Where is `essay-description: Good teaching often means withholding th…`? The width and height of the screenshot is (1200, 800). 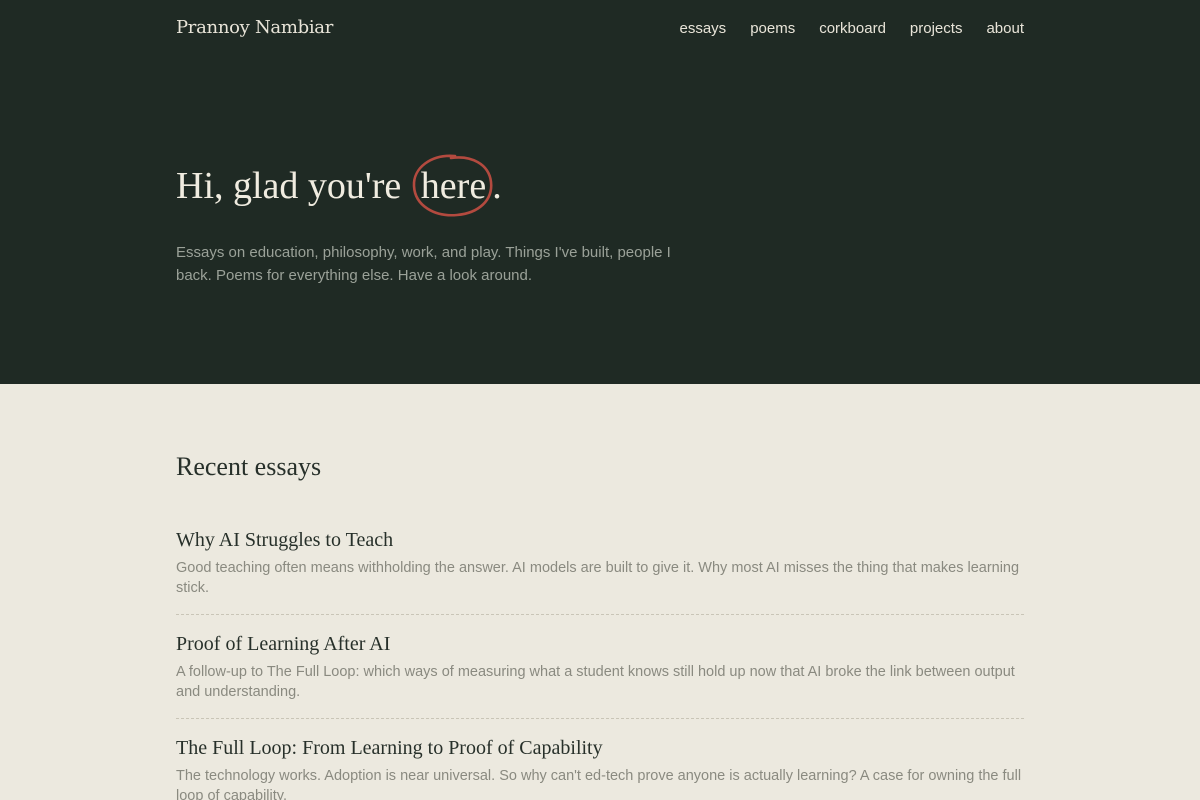
essay-description: Good teaching often means withholding th… is located at coordinates (598, 578).